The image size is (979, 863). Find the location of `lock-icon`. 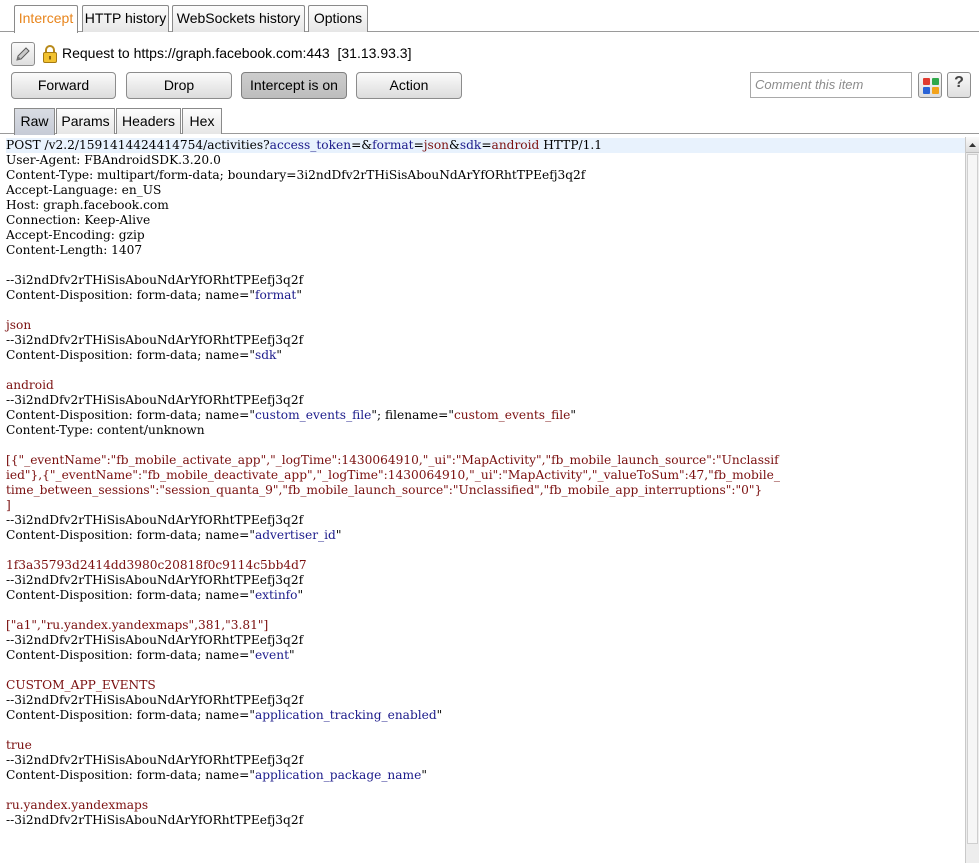

lock-icon is located at coordinates (50, 54).